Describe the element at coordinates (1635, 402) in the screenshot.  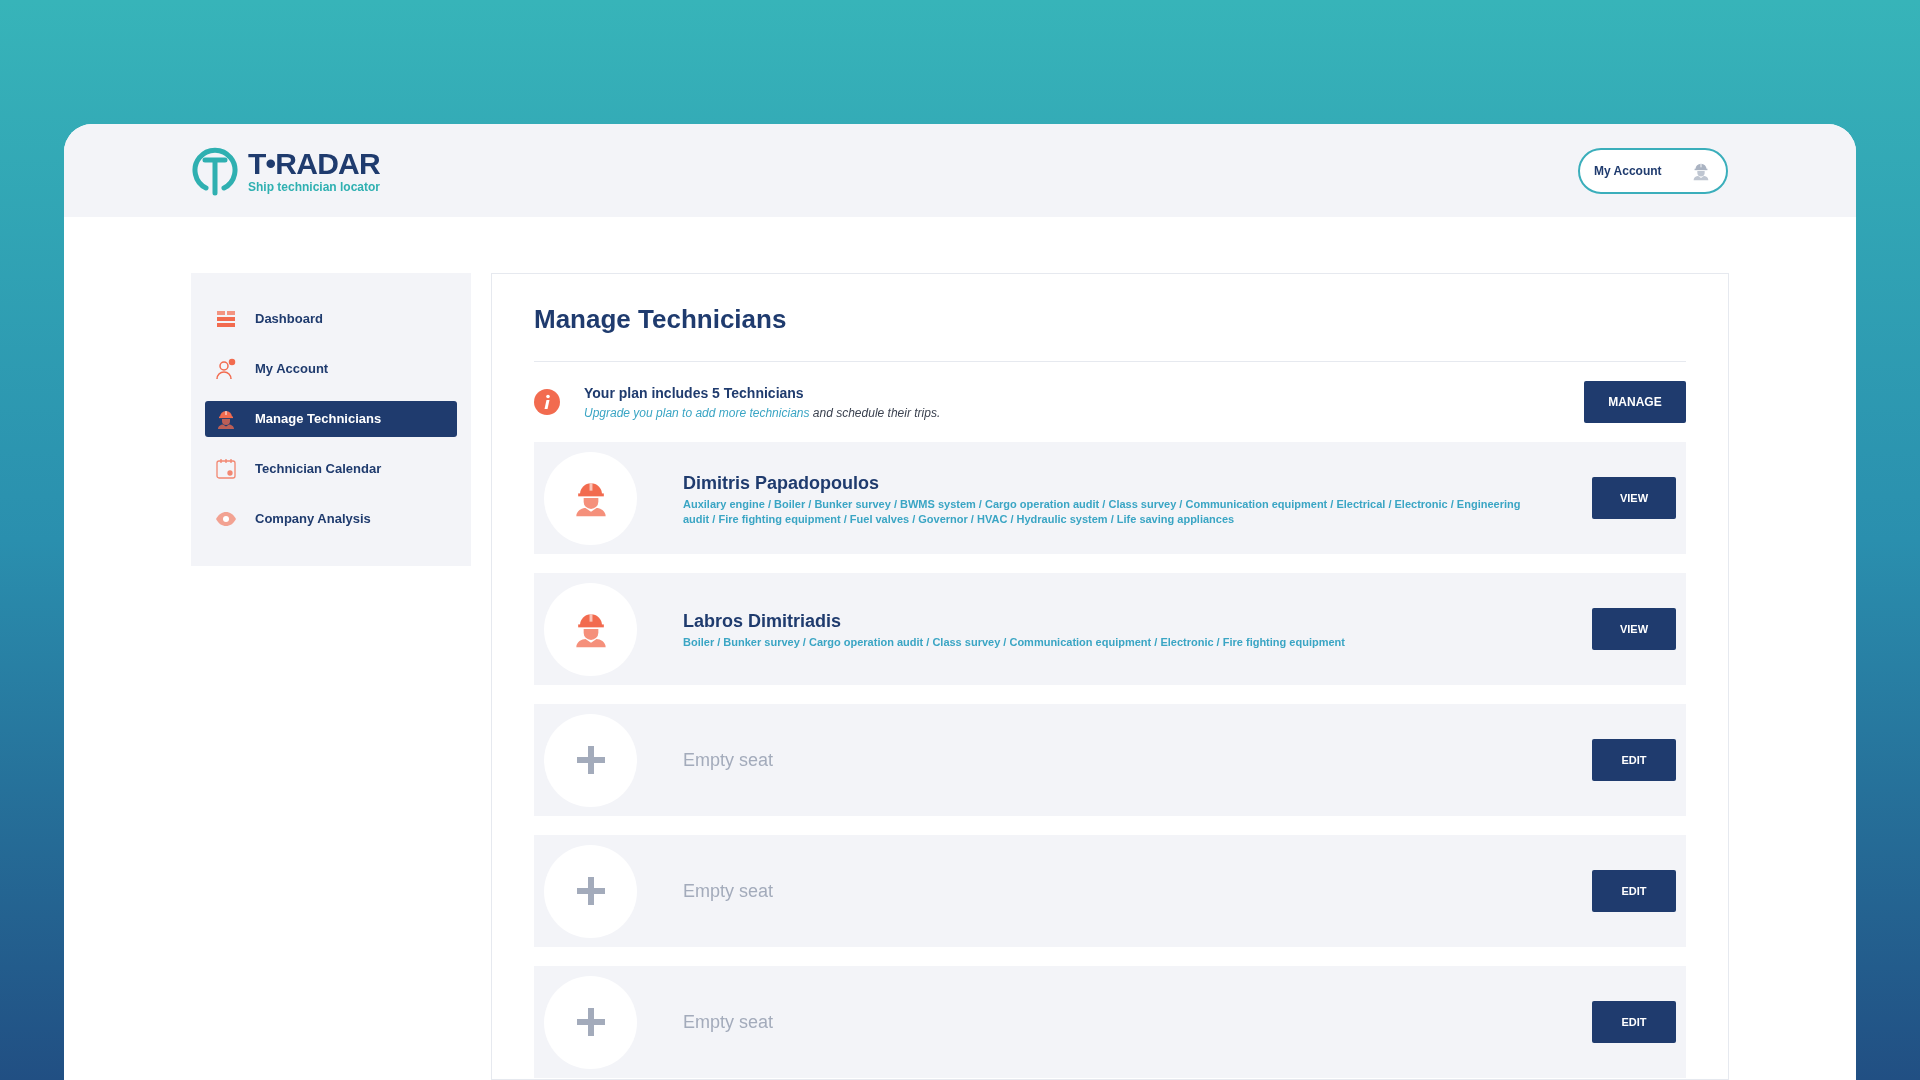
I see `manage-button: MANAGE` at that location.